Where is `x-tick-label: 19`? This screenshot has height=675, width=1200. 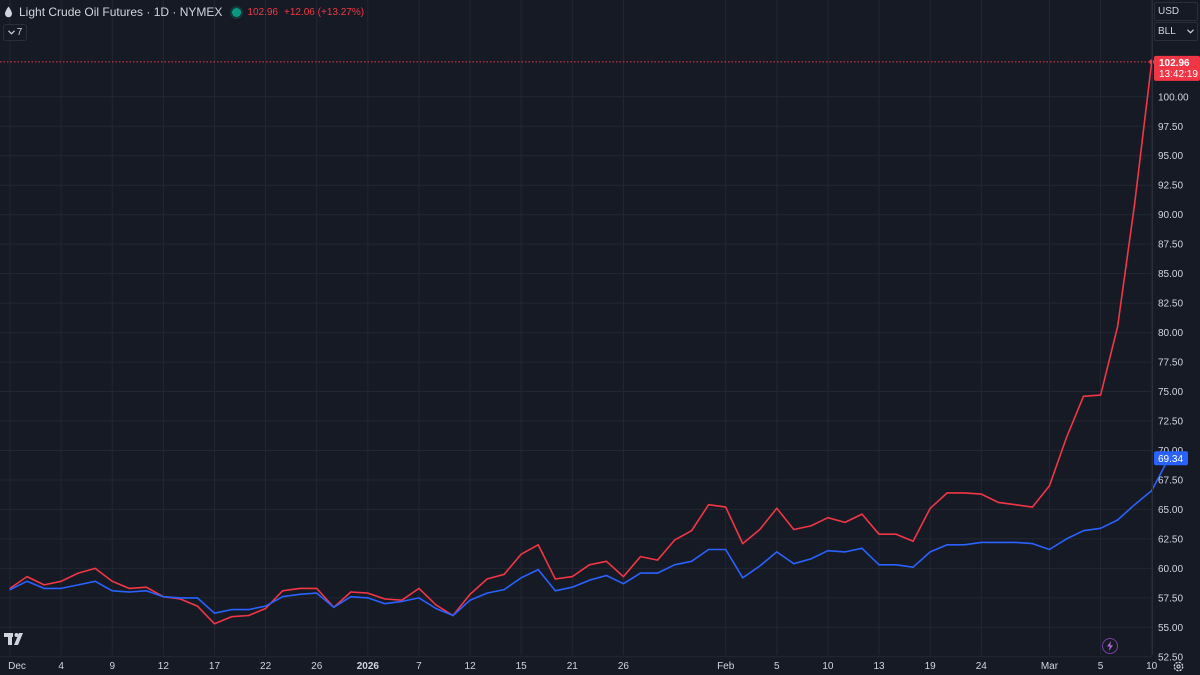 x-tick-label: 19 is located at coordinates (931, 666).